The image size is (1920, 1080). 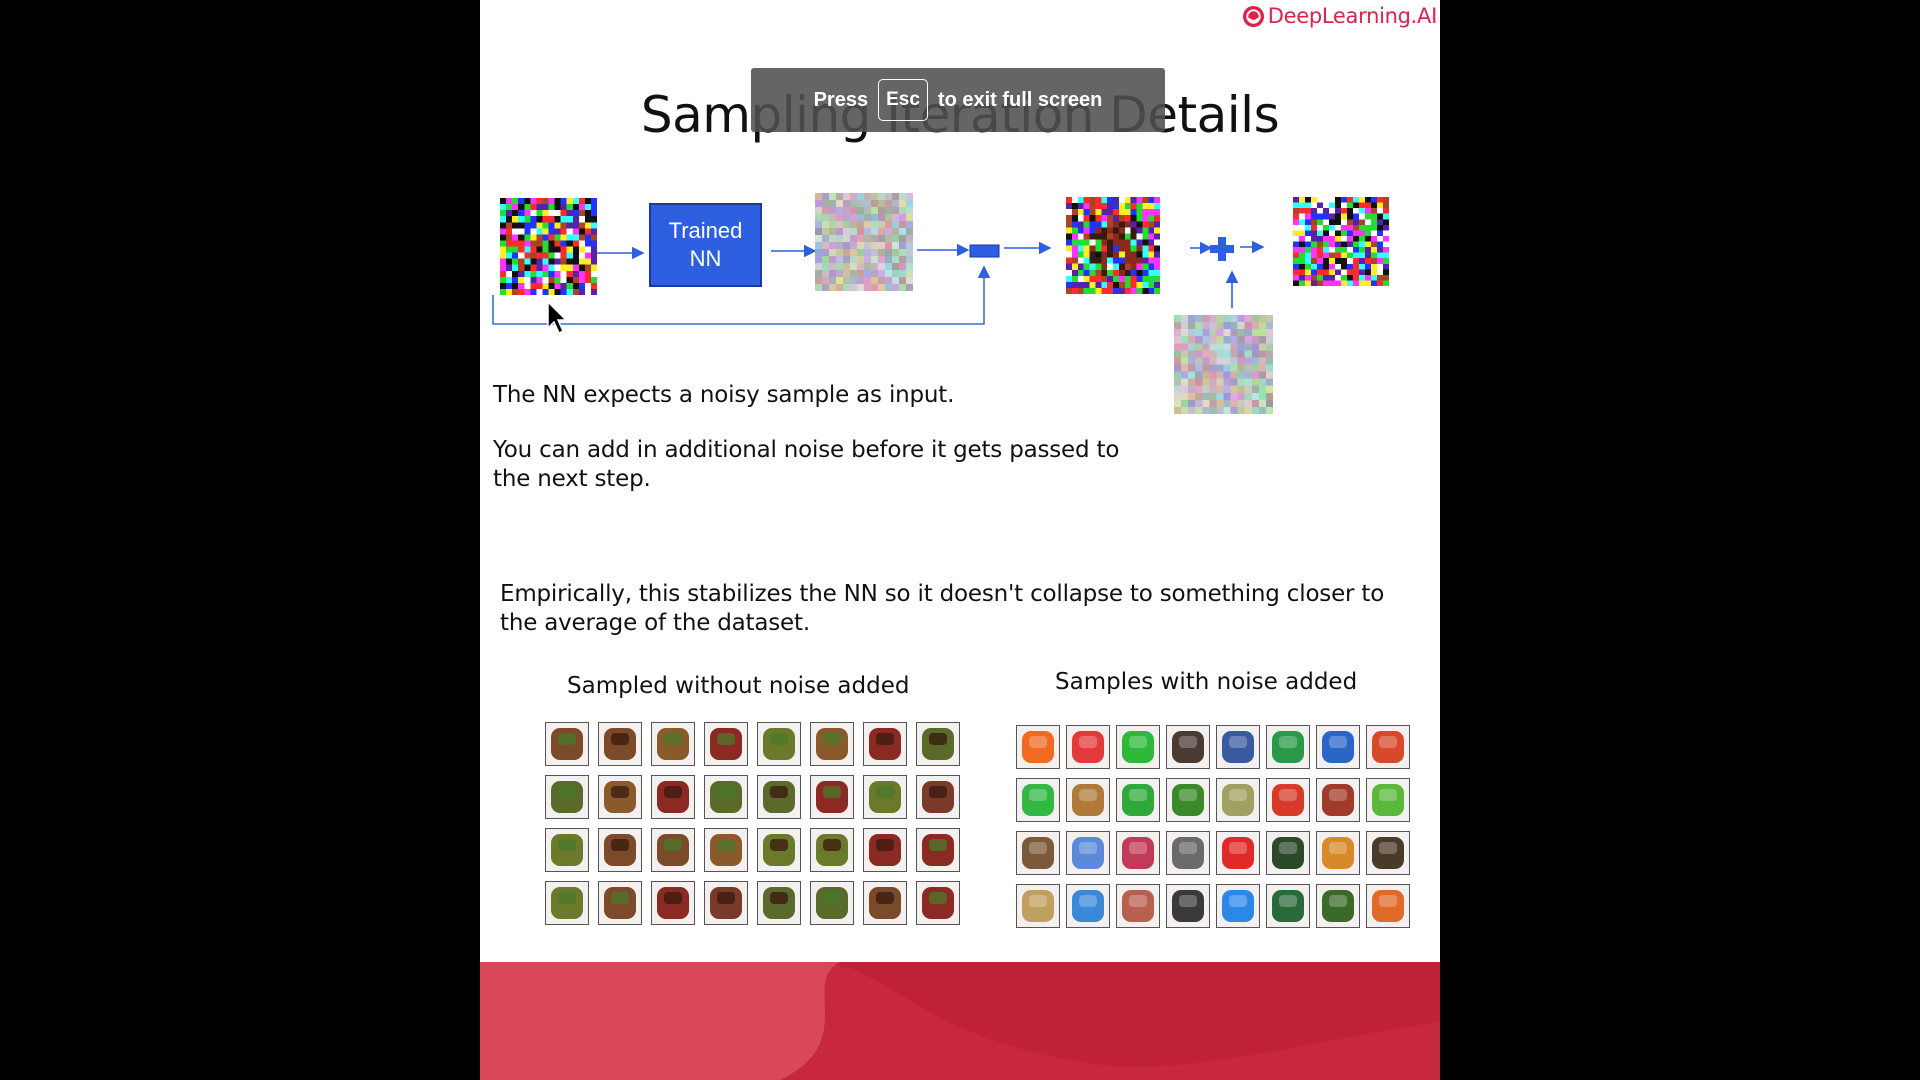 I want to click on brand-logo: DeepLearning.AI, so click(x=1339, y=16).